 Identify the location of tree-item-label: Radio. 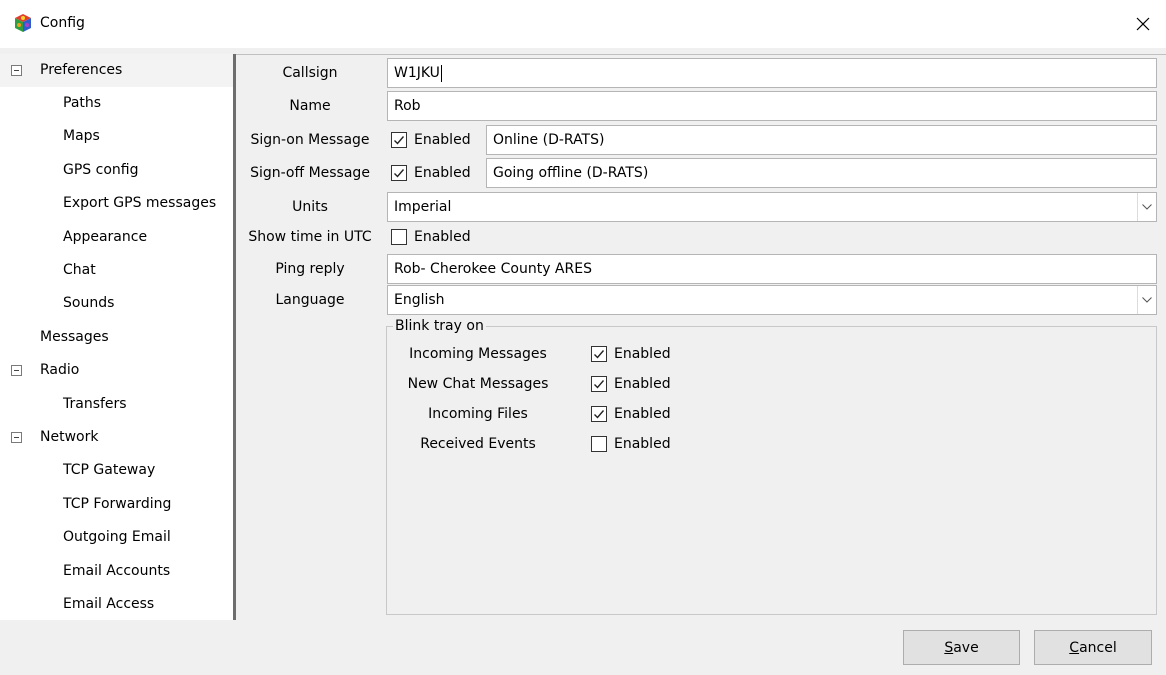
(60, 370).